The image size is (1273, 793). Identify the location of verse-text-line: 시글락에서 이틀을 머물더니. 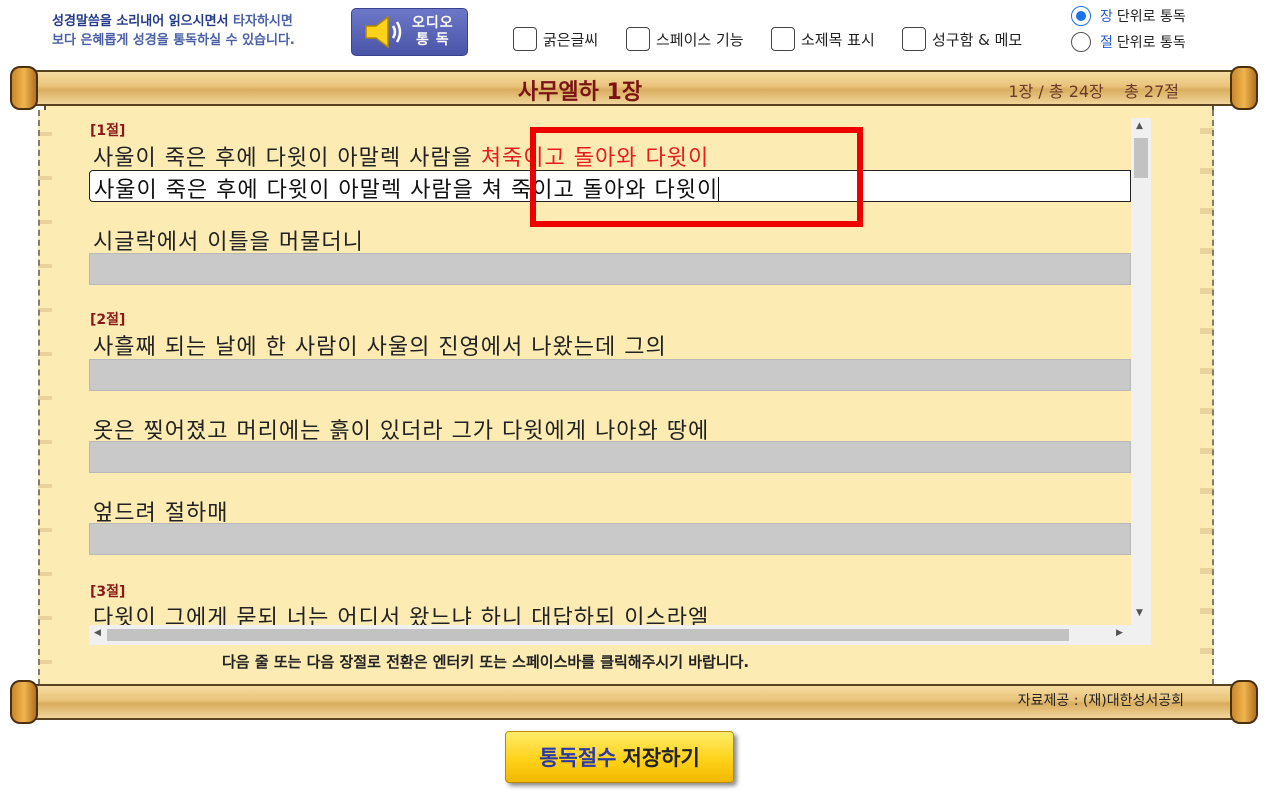
(228, 242).